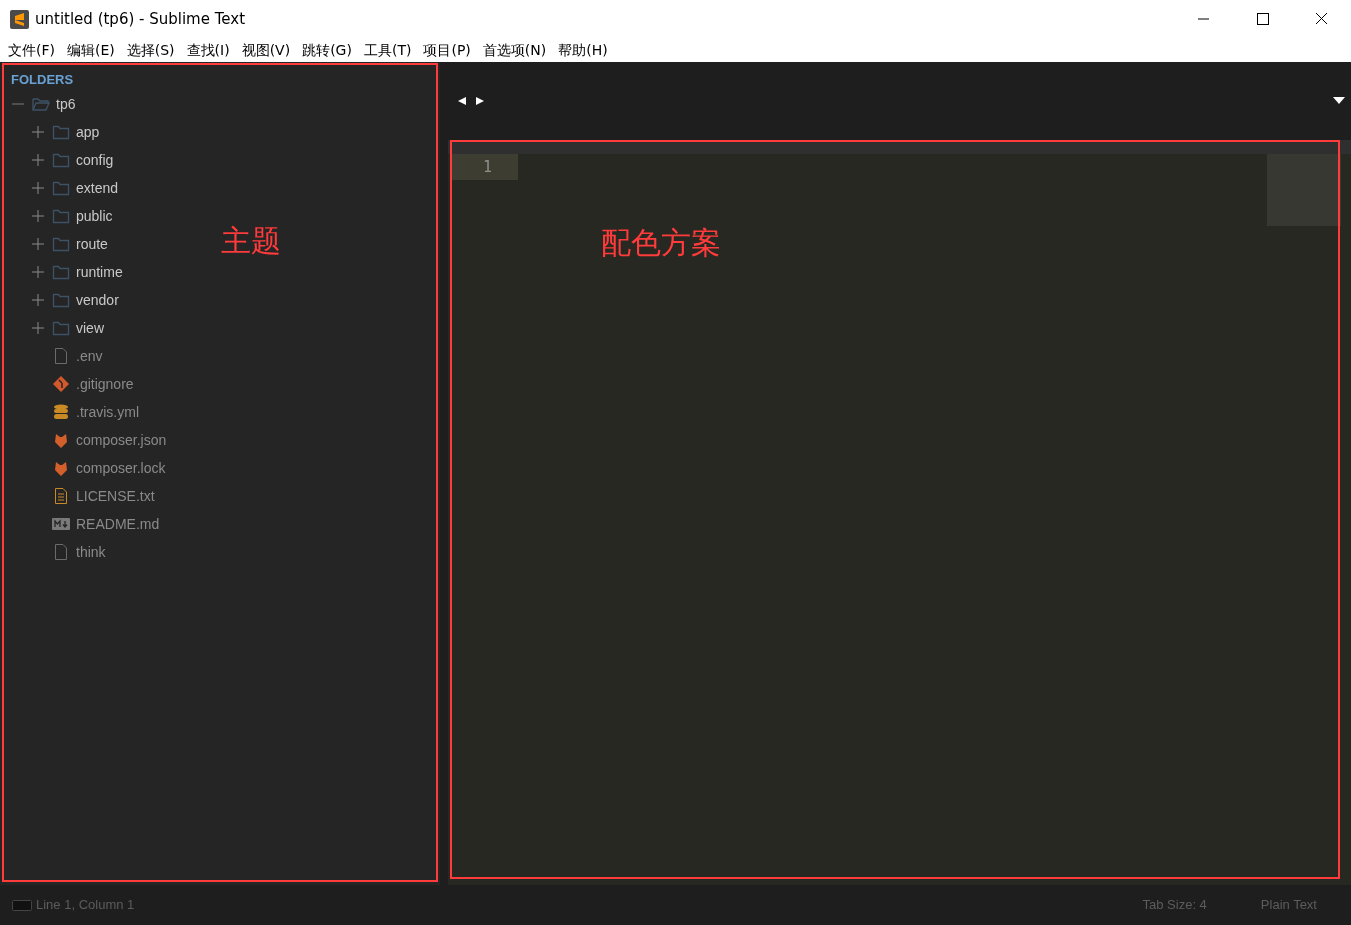 This screenshot has height=925, width=1351. Describe the element at coordinates (92, 244) in the screenshot. I see `folder-item: route` at that location.